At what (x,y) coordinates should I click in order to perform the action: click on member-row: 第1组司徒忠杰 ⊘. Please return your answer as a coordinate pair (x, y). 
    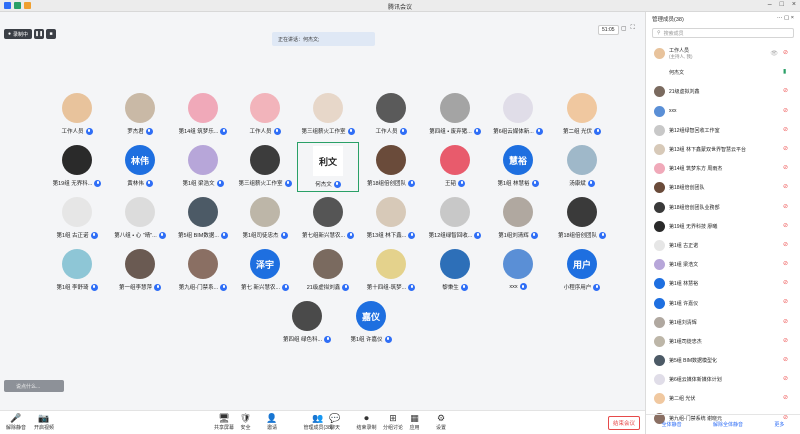
    Looking at the image, I should click on (723, 341).